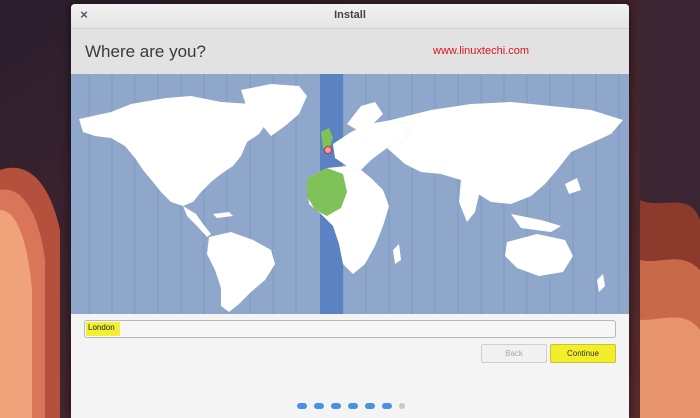  I want to click on back-button: Back, so click(514, 353).